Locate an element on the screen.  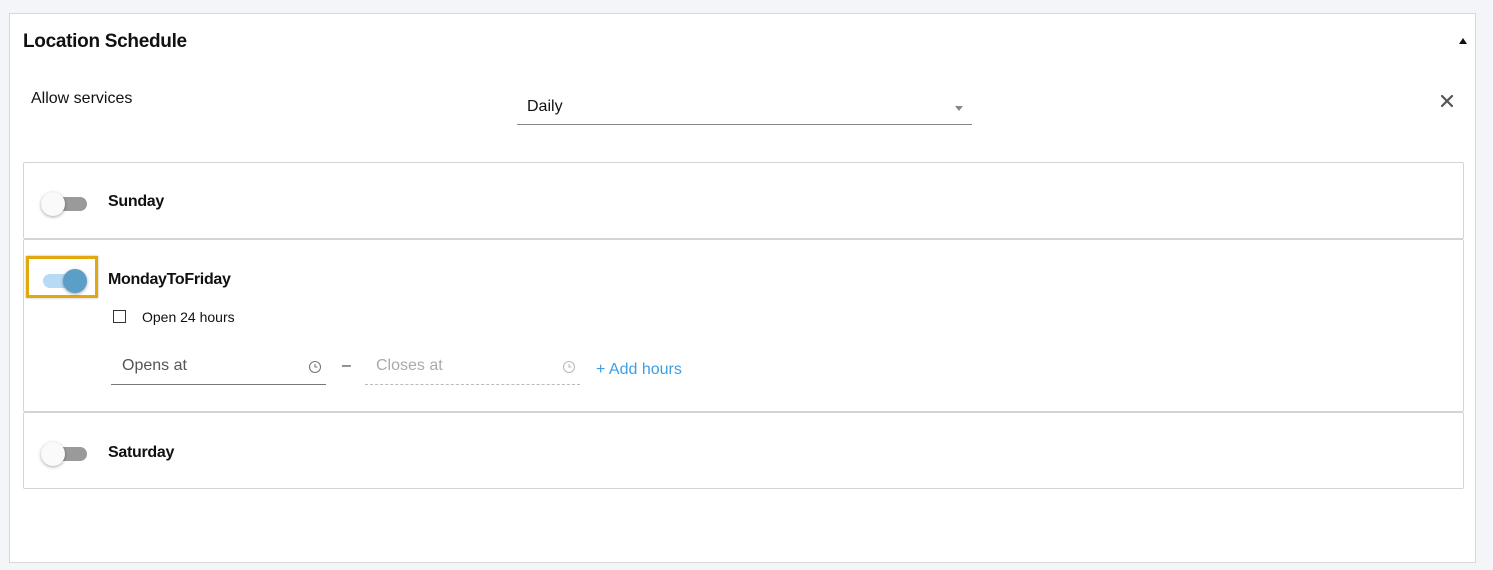
allow-services-value: Daily is located at coordinates (545, 106).